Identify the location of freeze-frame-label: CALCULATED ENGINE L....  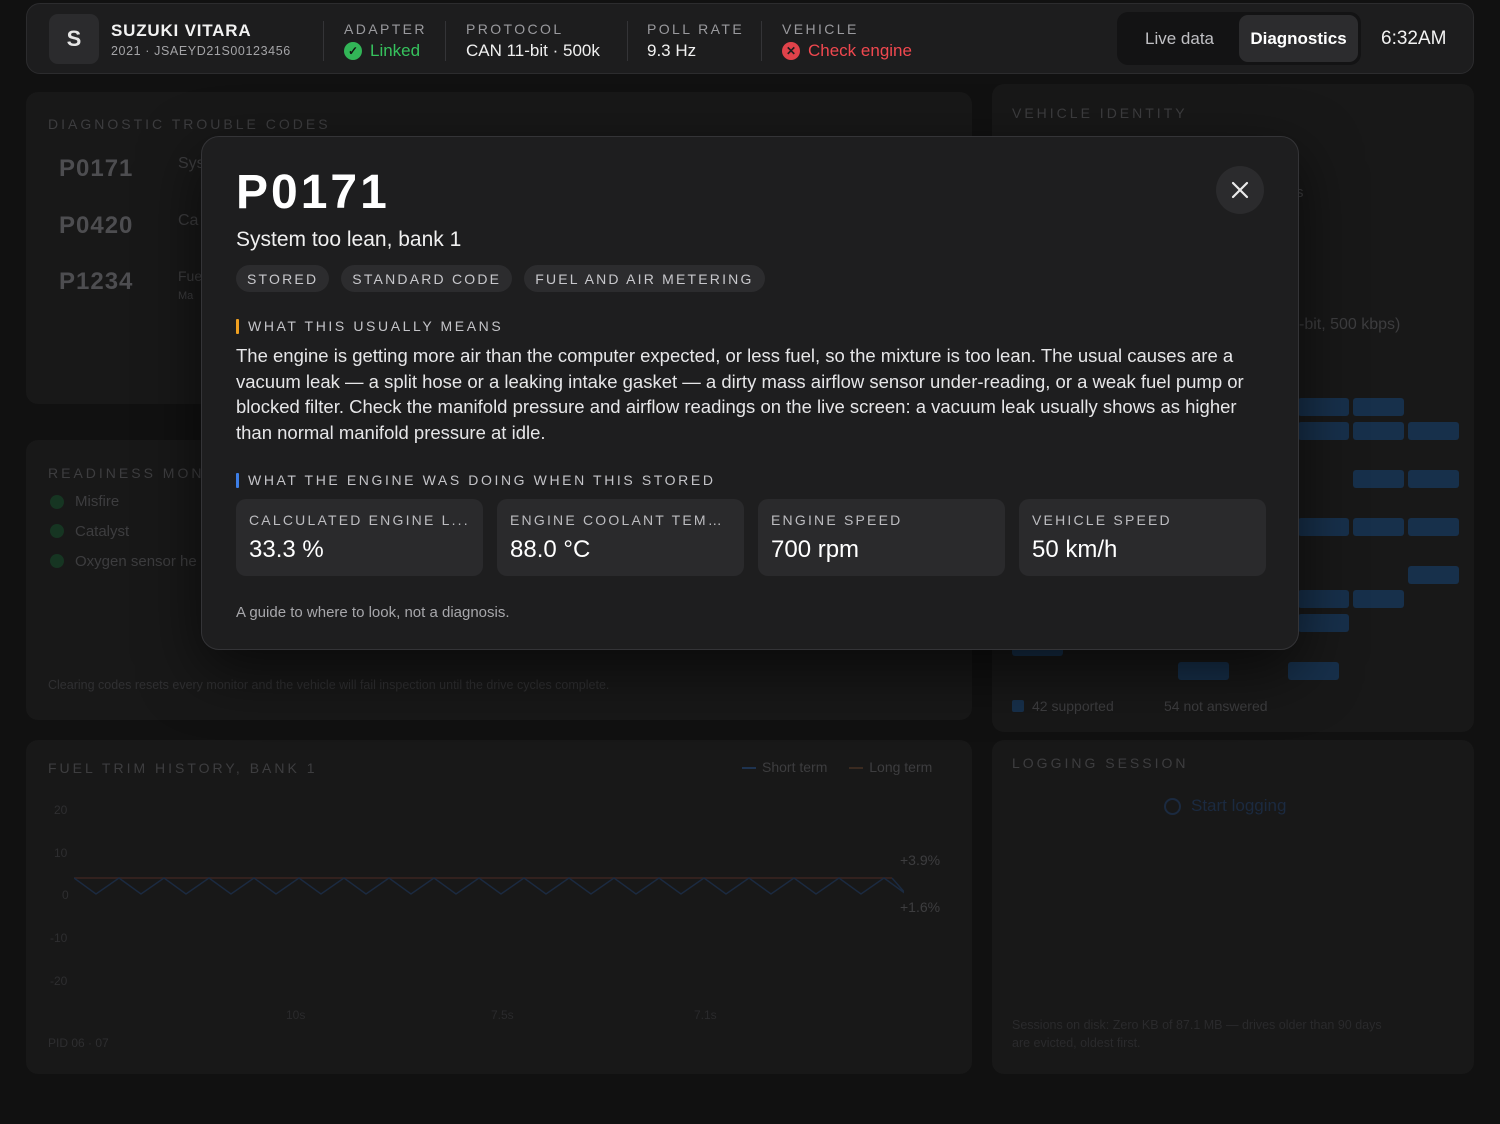
(359, 520).